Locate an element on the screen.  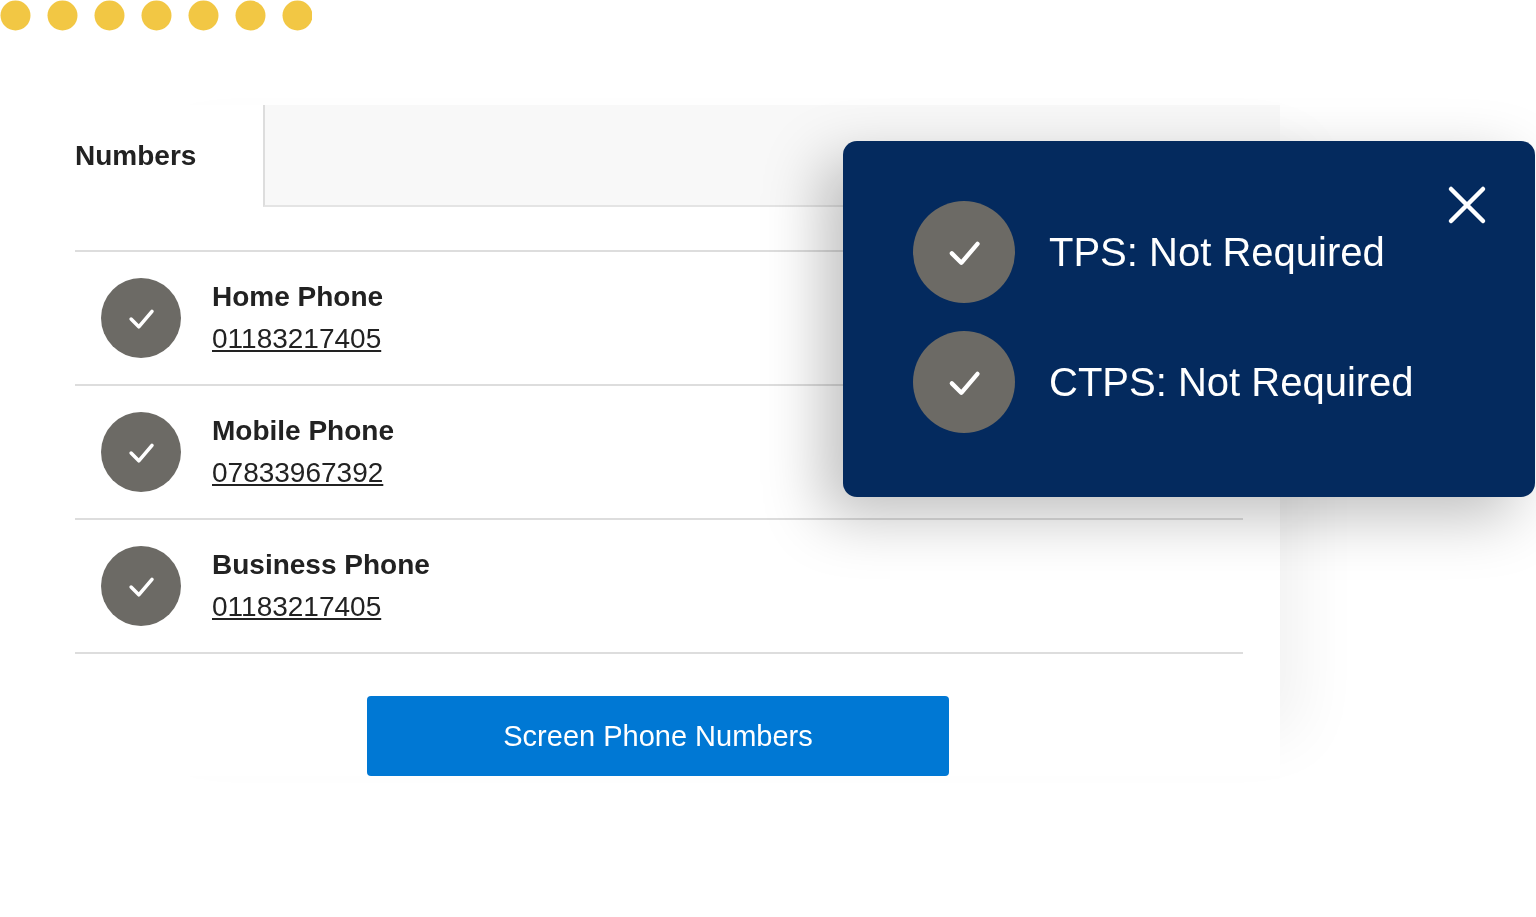
screen-button: Screen Phone Numbers is located at coordinates (658, 736).